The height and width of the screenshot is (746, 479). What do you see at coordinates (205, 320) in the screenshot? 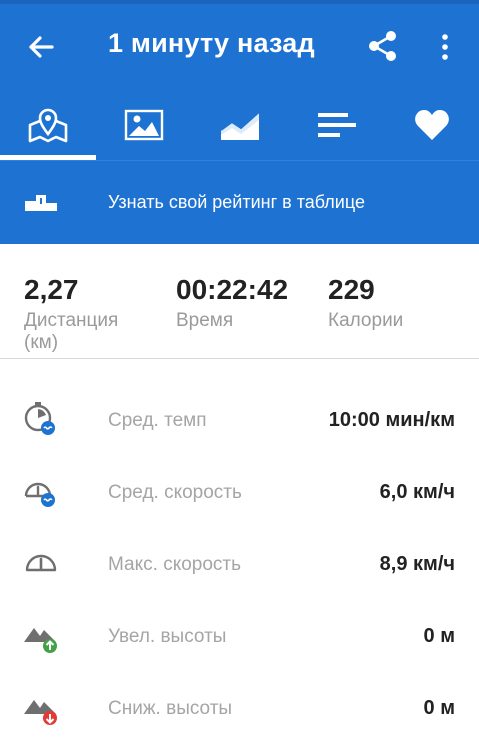
I see `time-label: Время` at bounding box center [205, 320].